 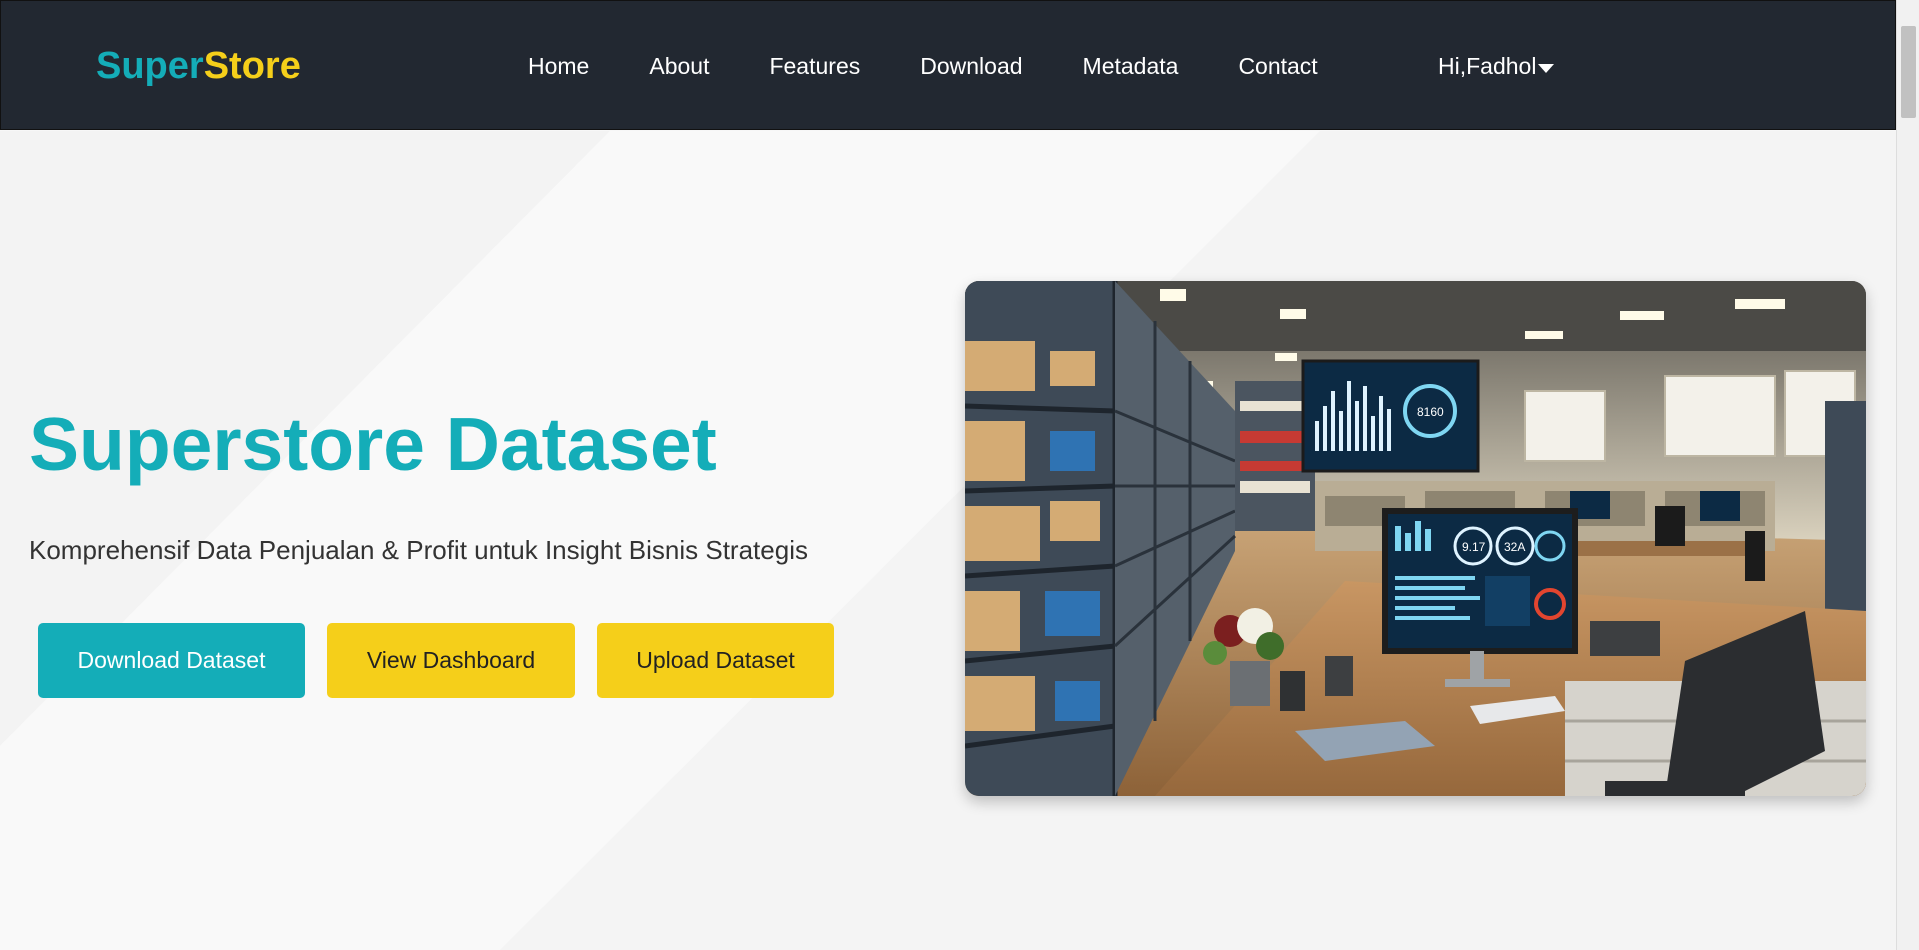 I want to click on brand-logo: SuperStore, so click(x=198, y=66).